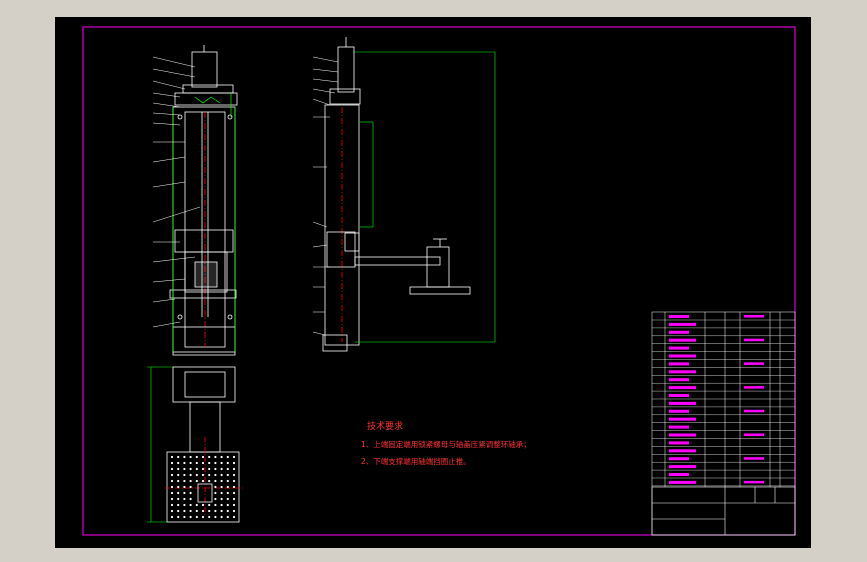 This screenshot has height=562, width=867. What do you see at coordinates (446, 444) in the screenshot?
I see `note-line-1: 1、上端固定端用锁紧螺母与轴盖压紧调整环轴承；` at bounding box center [446, 444].